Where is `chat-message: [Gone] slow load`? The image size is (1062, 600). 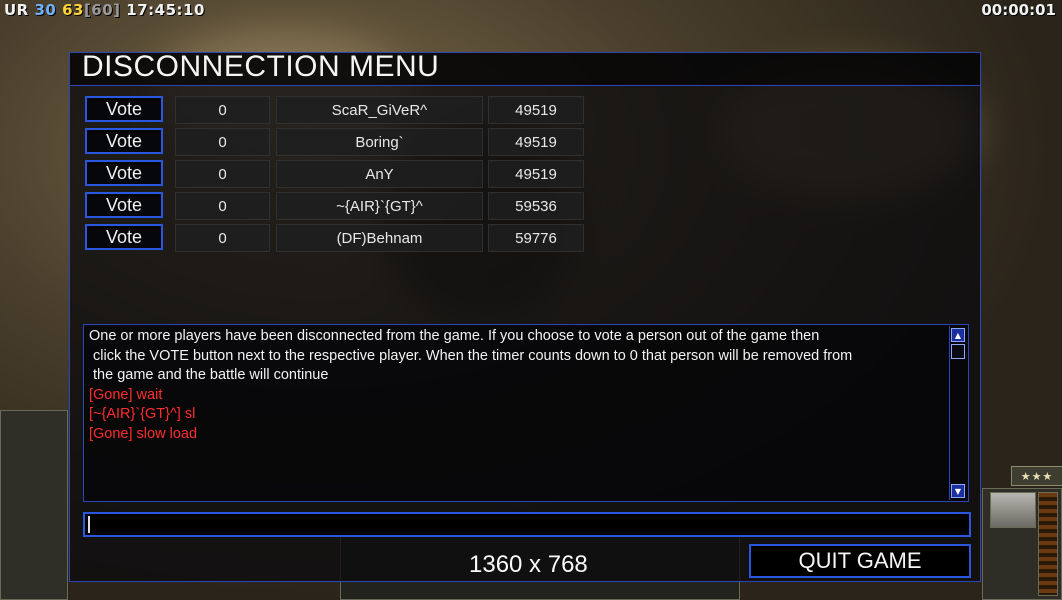 chat-message: [Gone] slow load is located at coordinates (143, 433).